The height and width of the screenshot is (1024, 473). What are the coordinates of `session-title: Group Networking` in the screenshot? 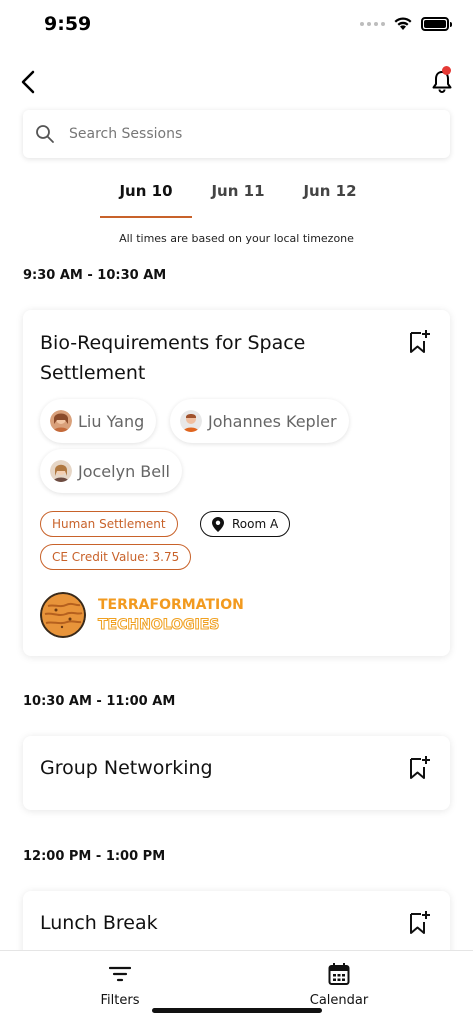 It's located at (126, 768).